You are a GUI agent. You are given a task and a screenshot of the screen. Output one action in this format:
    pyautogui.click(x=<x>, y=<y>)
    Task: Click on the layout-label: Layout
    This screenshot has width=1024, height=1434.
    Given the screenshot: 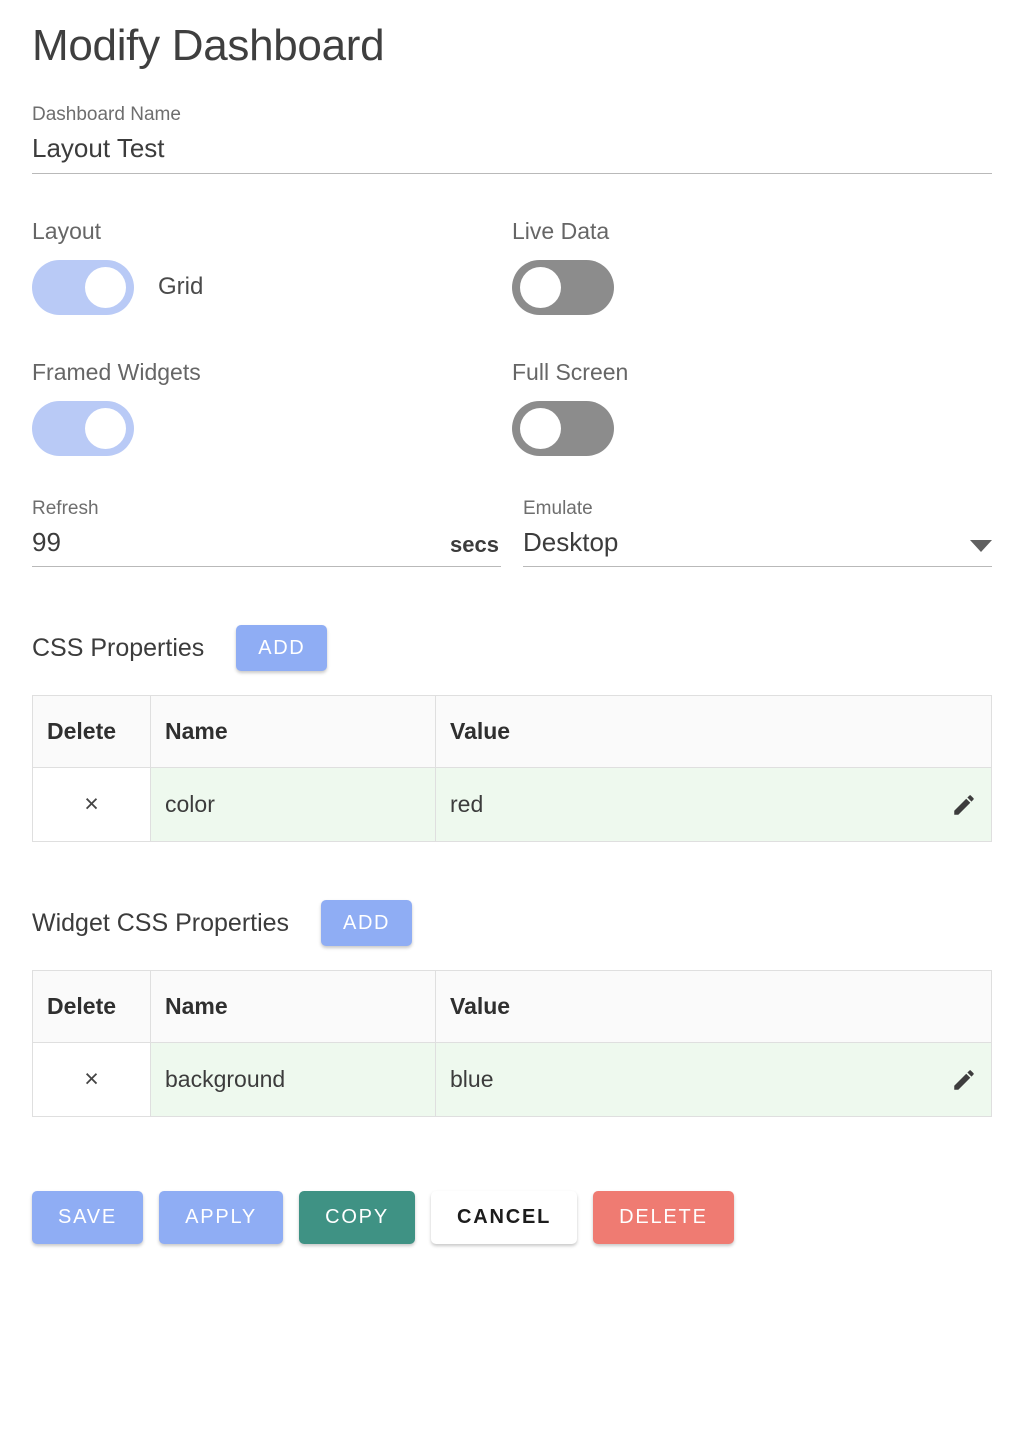 What is the action you would take?
    pyautogui.click(x=67, y=231)
    